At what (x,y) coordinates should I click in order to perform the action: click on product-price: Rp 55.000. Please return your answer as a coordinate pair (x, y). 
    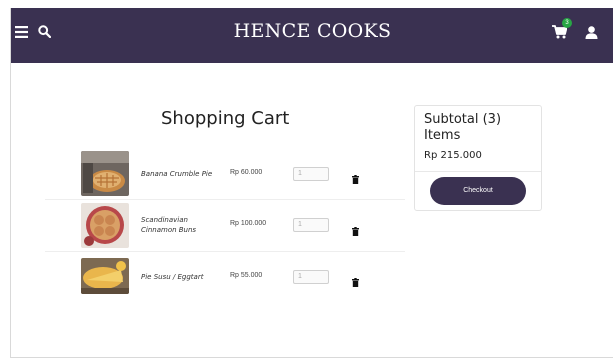
    Looking at the image, I should click on (246, 275).